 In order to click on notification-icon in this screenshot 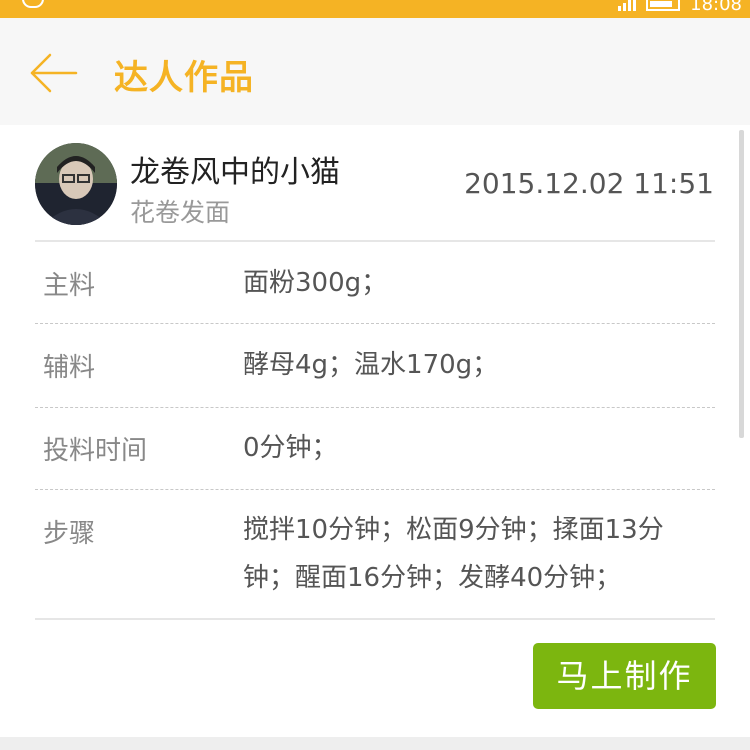, I will do `click(33, 4)`.